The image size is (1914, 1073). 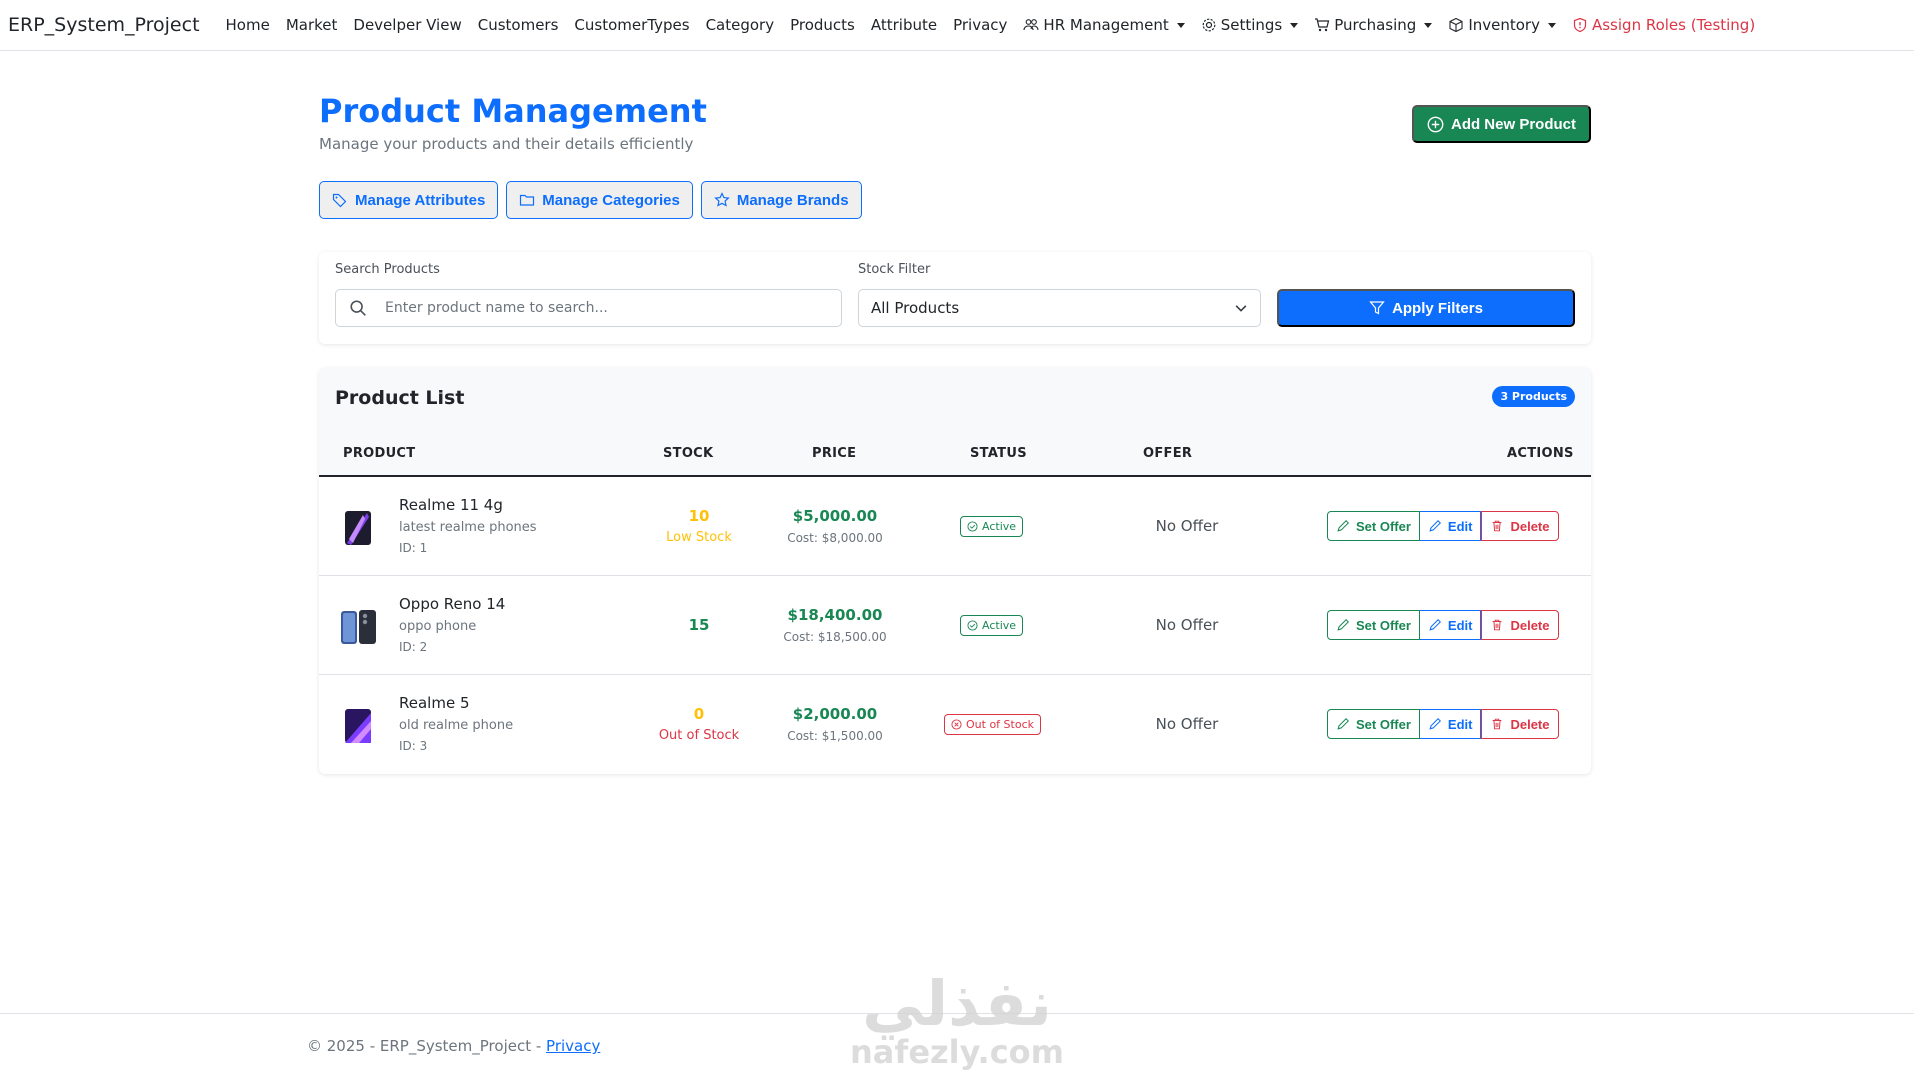 What do you see at coordinates (1456, 25) in the screenshot?
I see `box-icon` at bounding box center [1456, 25].